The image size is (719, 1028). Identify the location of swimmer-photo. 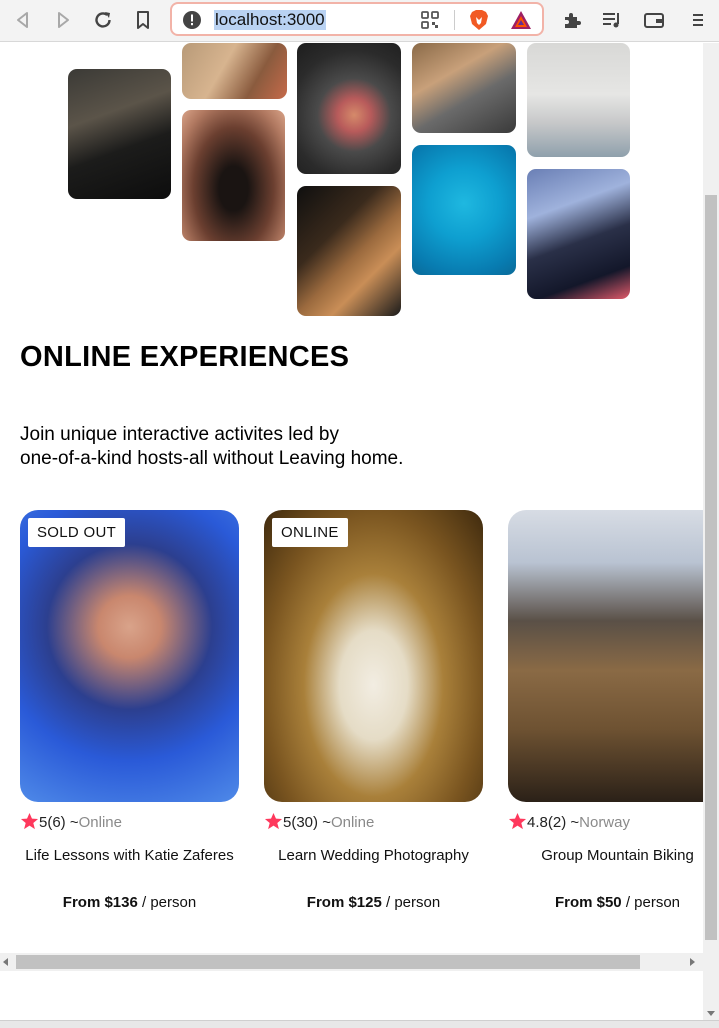
(464, 210).